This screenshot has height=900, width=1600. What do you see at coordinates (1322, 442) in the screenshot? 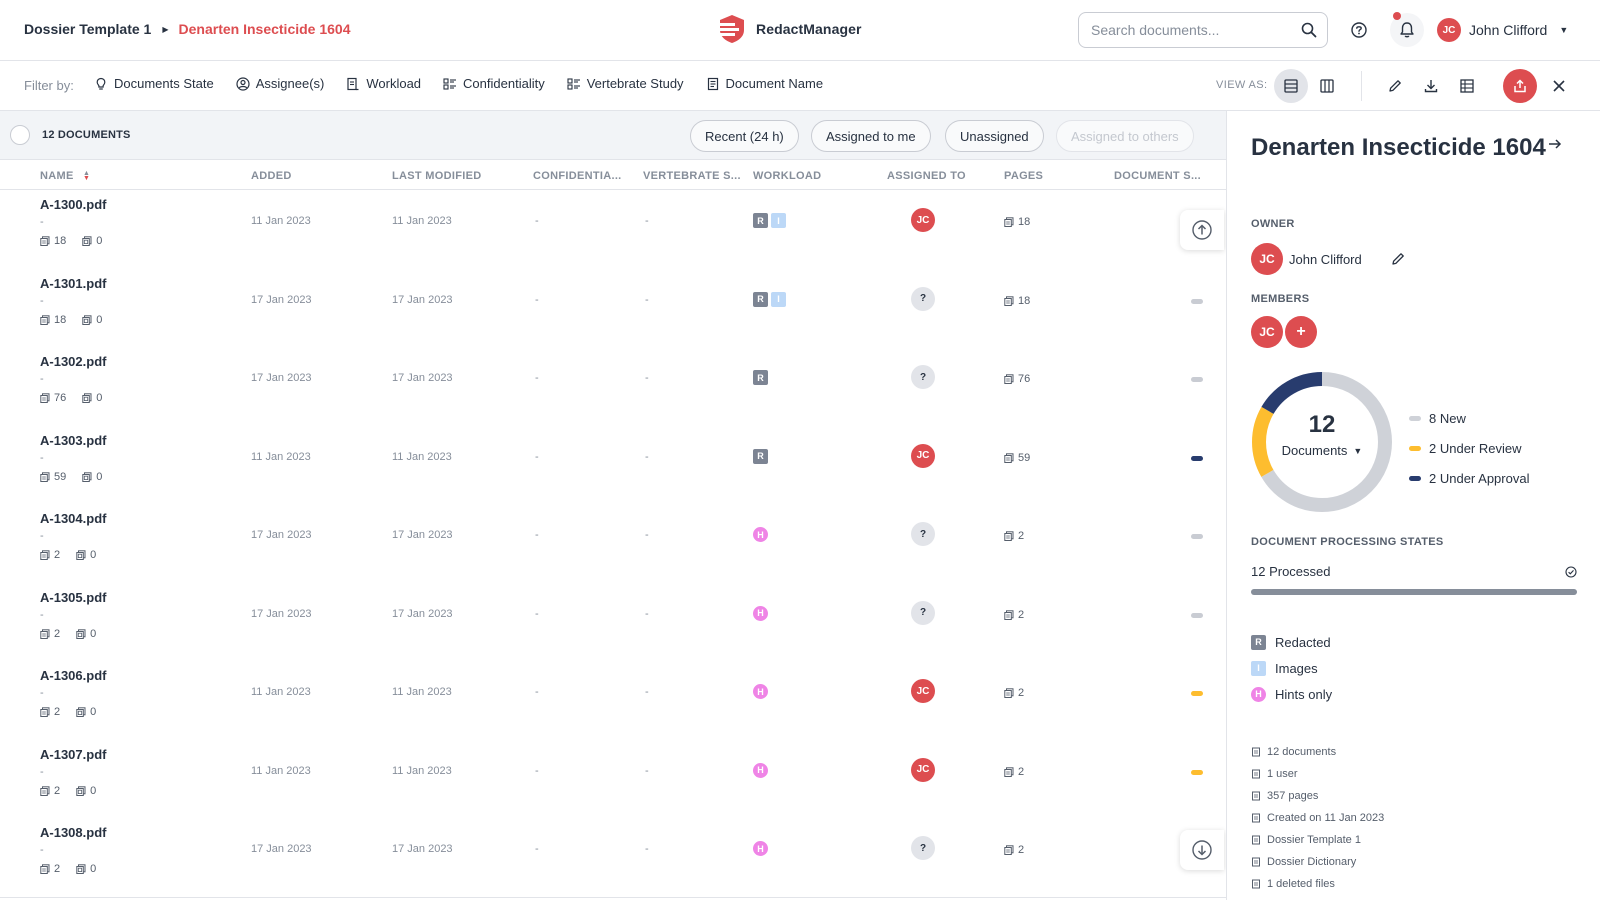
I see `documents-donut-chart: 12 Documents ▼` at bounding box center [1322, 442].